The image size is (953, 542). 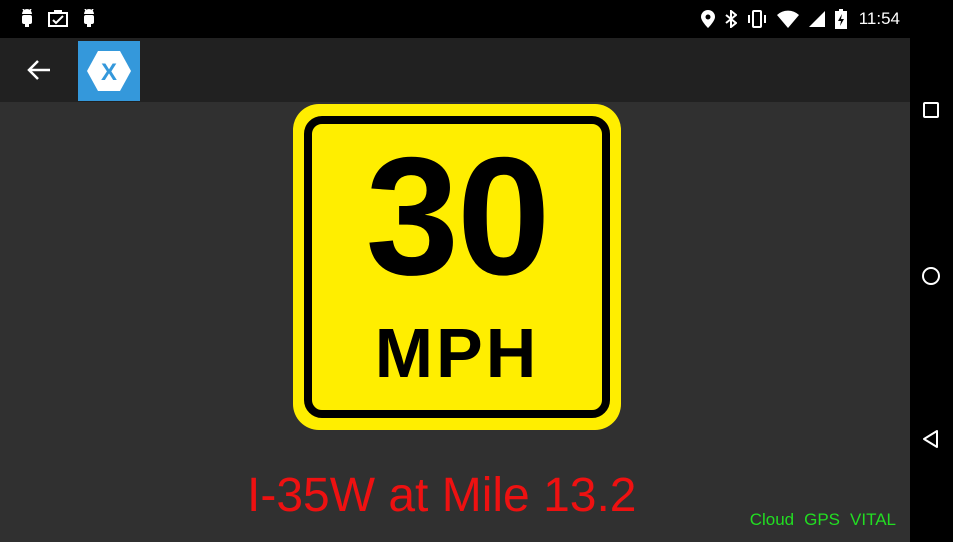 I want to click on speed-limit-unit: MPH, so click(x=457, y=353).